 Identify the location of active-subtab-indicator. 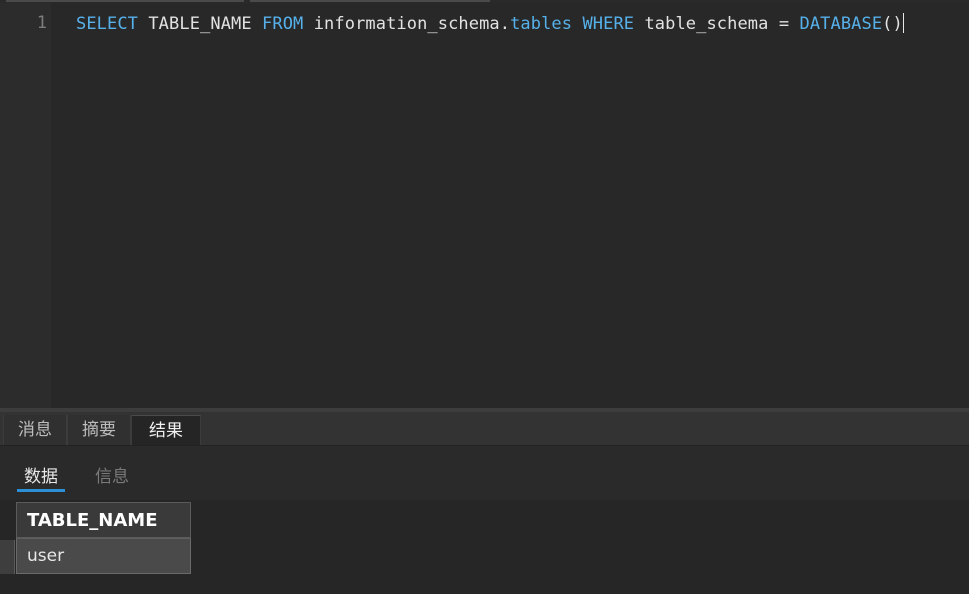
(41, 490).